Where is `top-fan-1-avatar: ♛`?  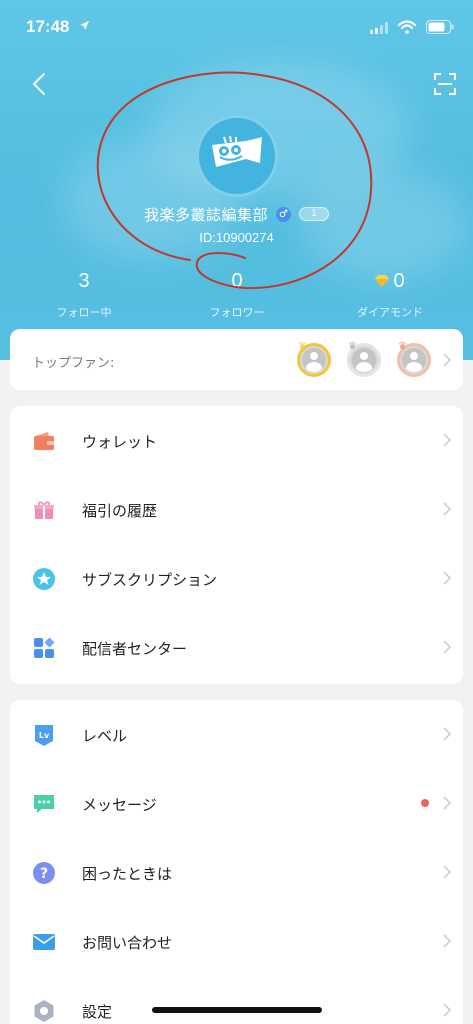
top-fan-1-avatar: ♛ is located at coordinates (314, 359).